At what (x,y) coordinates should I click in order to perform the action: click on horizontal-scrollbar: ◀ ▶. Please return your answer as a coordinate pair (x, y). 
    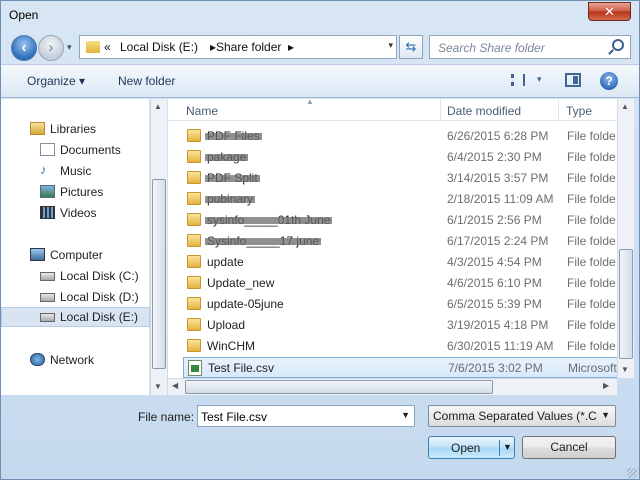
    Looking at the image, I should click on (392, 386).